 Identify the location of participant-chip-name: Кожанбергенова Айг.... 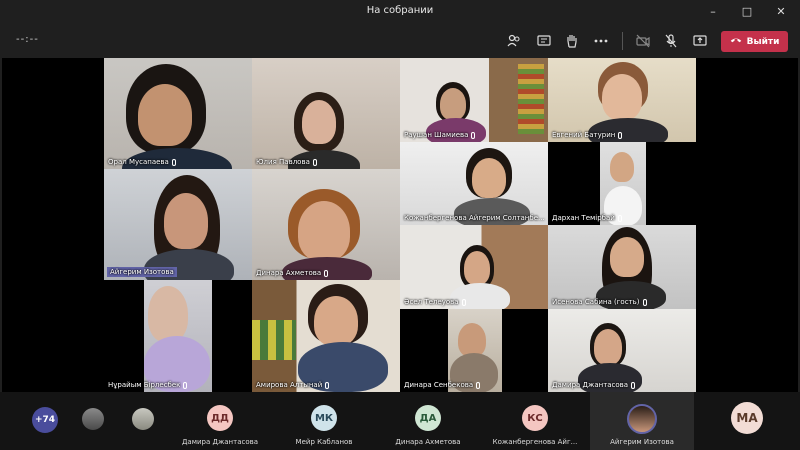
(535, 442).